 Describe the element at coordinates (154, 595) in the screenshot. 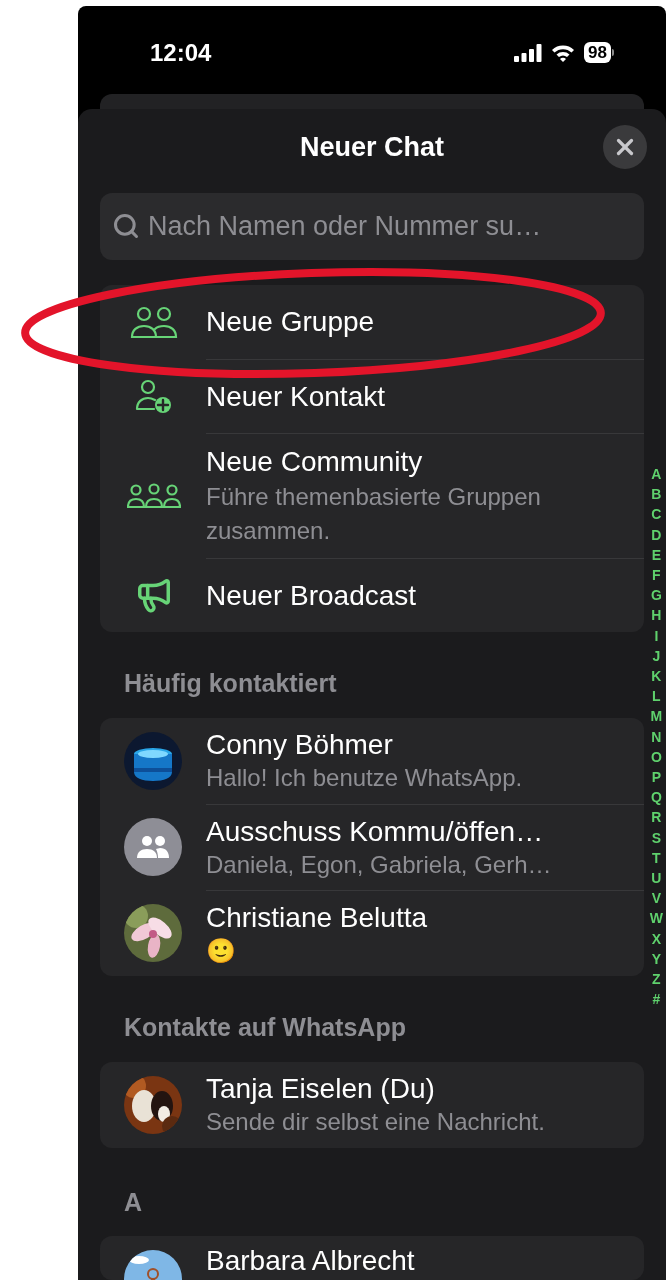

I see `megaphone-icon` at that location.